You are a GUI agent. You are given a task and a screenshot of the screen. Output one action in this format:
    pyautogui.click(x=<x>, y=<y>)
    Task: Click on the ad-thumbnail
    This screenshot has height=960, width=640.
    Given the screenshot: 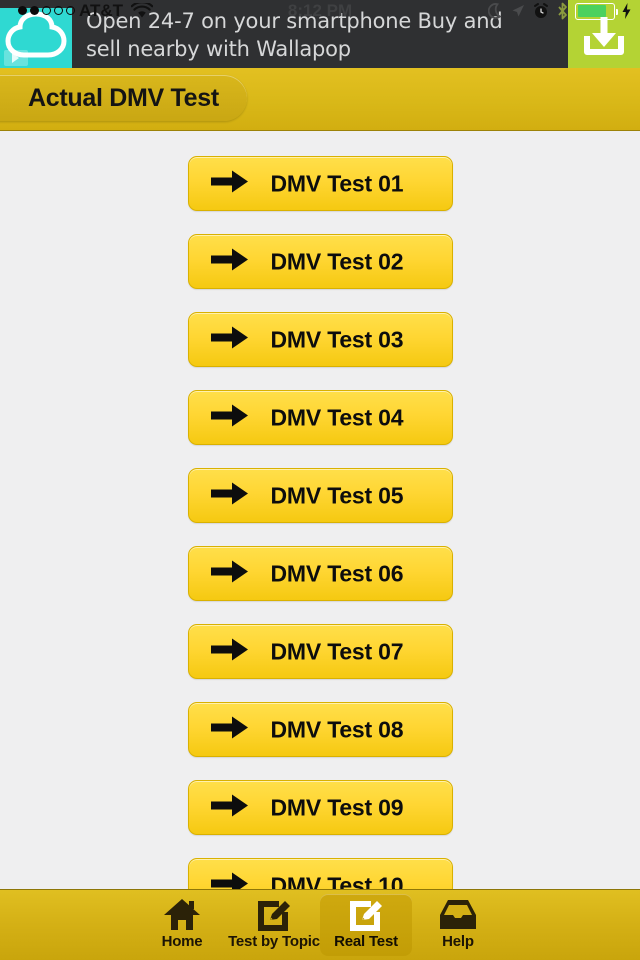 What is the action you would take?
    pyautogui.click(x=36, y=38)
    